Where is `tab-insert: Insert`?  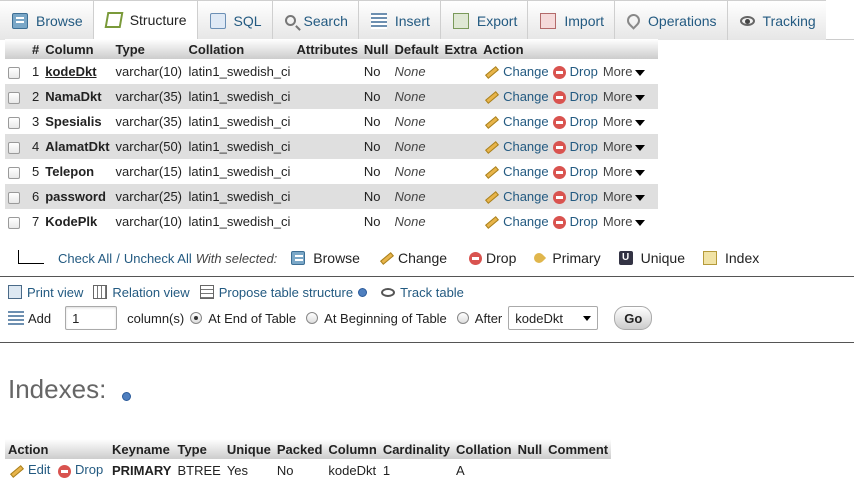
tab-insert: Insert is located at coordinates (399, 20).